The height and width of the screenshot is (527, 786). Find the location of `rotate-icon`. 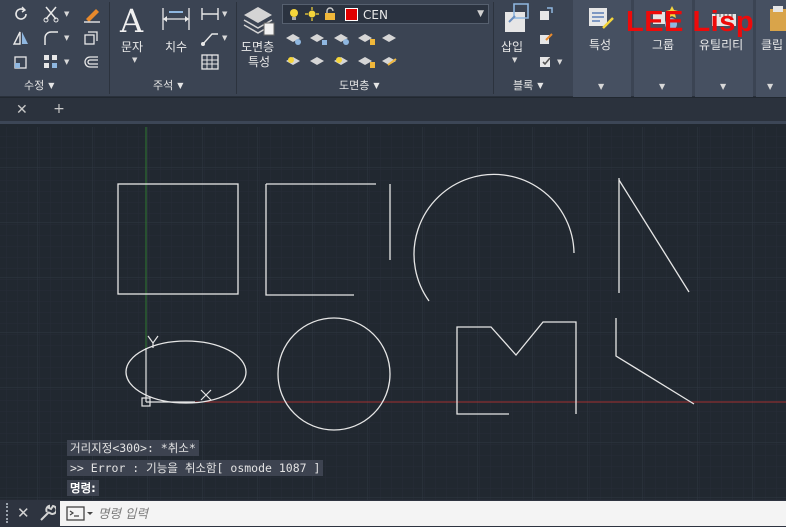

rotate-icon is located at coordinates (21, 14).